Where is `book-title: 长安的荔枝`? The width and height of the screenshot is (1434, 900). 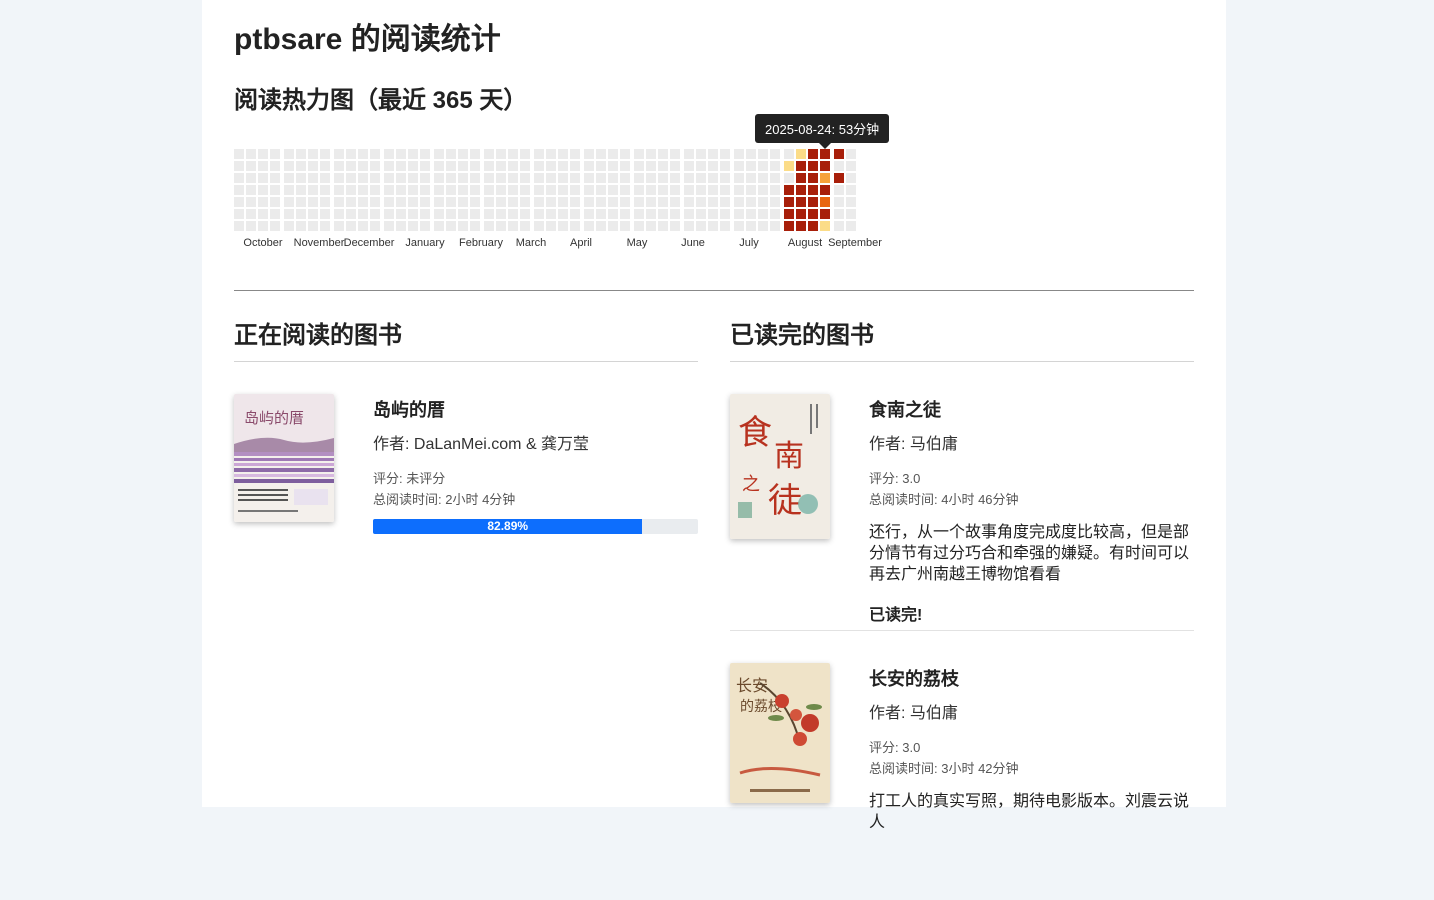 book-title: 长安的荔枝 is located at coordinates (1031, 678).